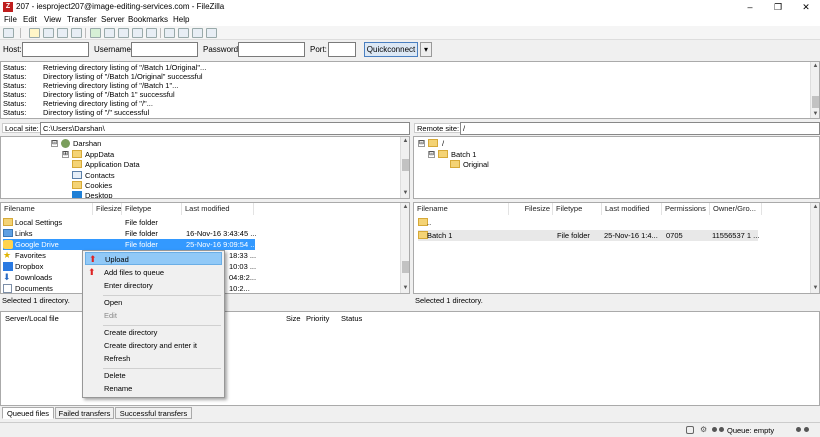 The image size is (820, 437). Describe the element at coordinates (148, 19) in the screenshot. I see `menu-bookmarks: Bookmarks` at that location.